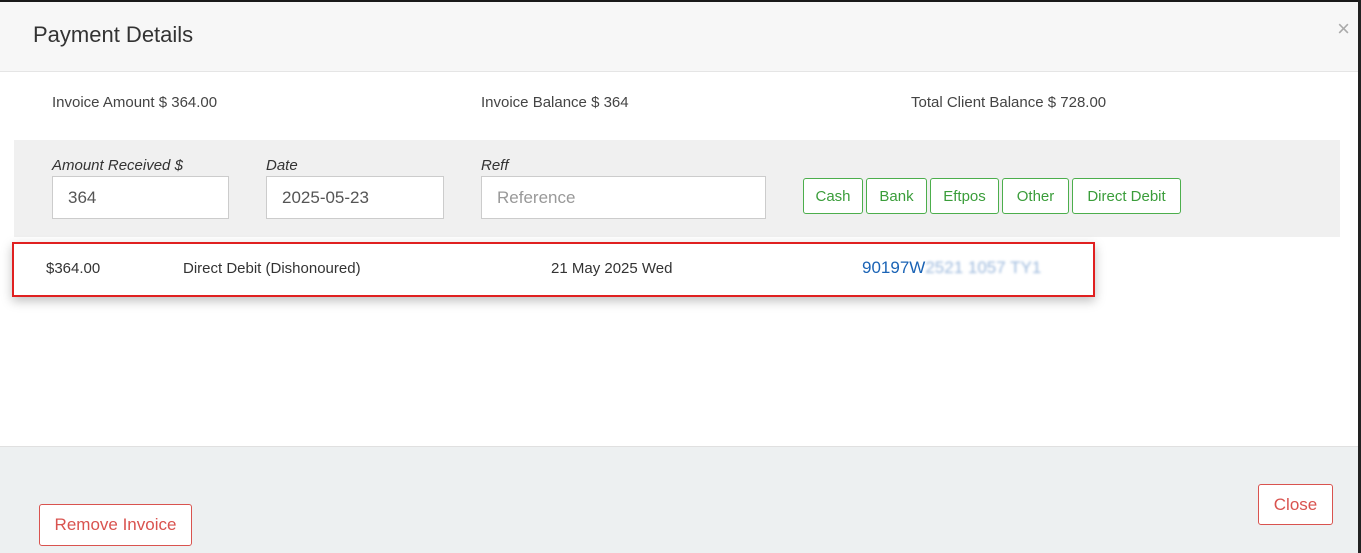 This screenshot has width=1361, height=553. Describe the element at coordinates (983, 267) in the screenshot. I see `reference-obscured: 2521 1057 TY1` at that location.